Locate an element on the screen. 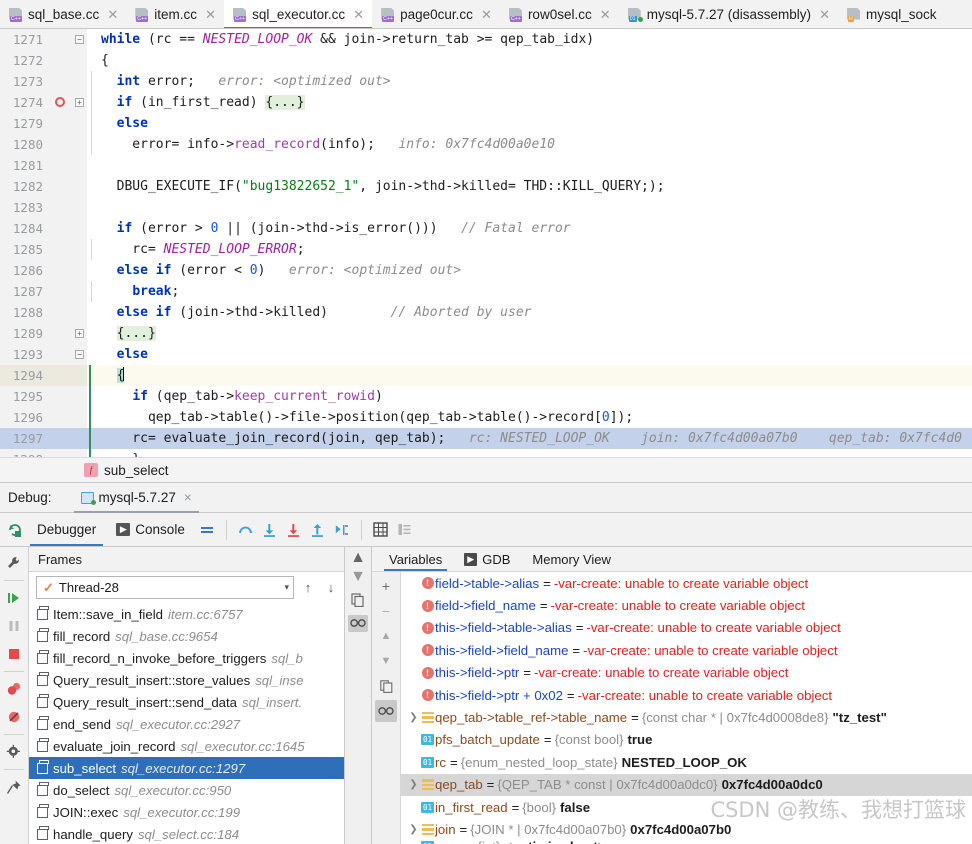 This screenshot has width=972, height=844. code-line: 1281 is located at coordinates (486, 165).